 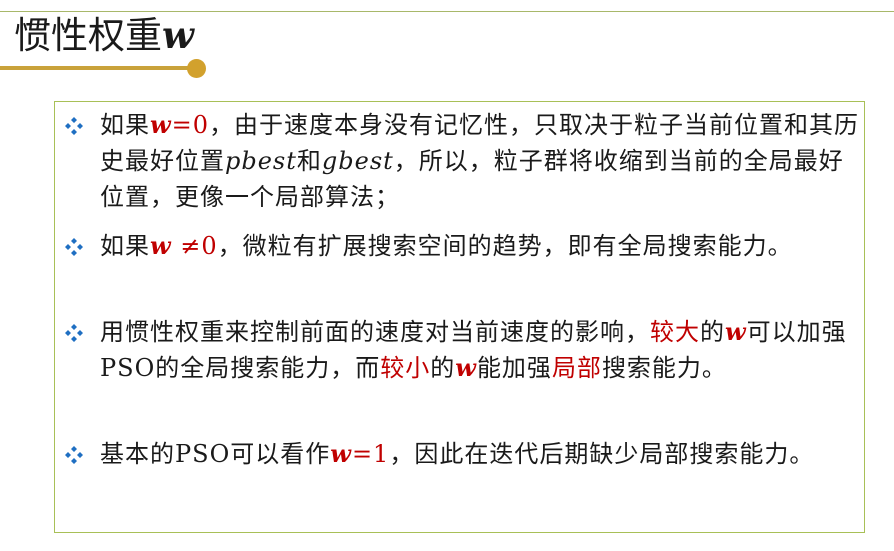 What do you see at coordinates (576, 368) in the screenshot?
I see `text-segment: 局部` at bounding box center [576, 368].